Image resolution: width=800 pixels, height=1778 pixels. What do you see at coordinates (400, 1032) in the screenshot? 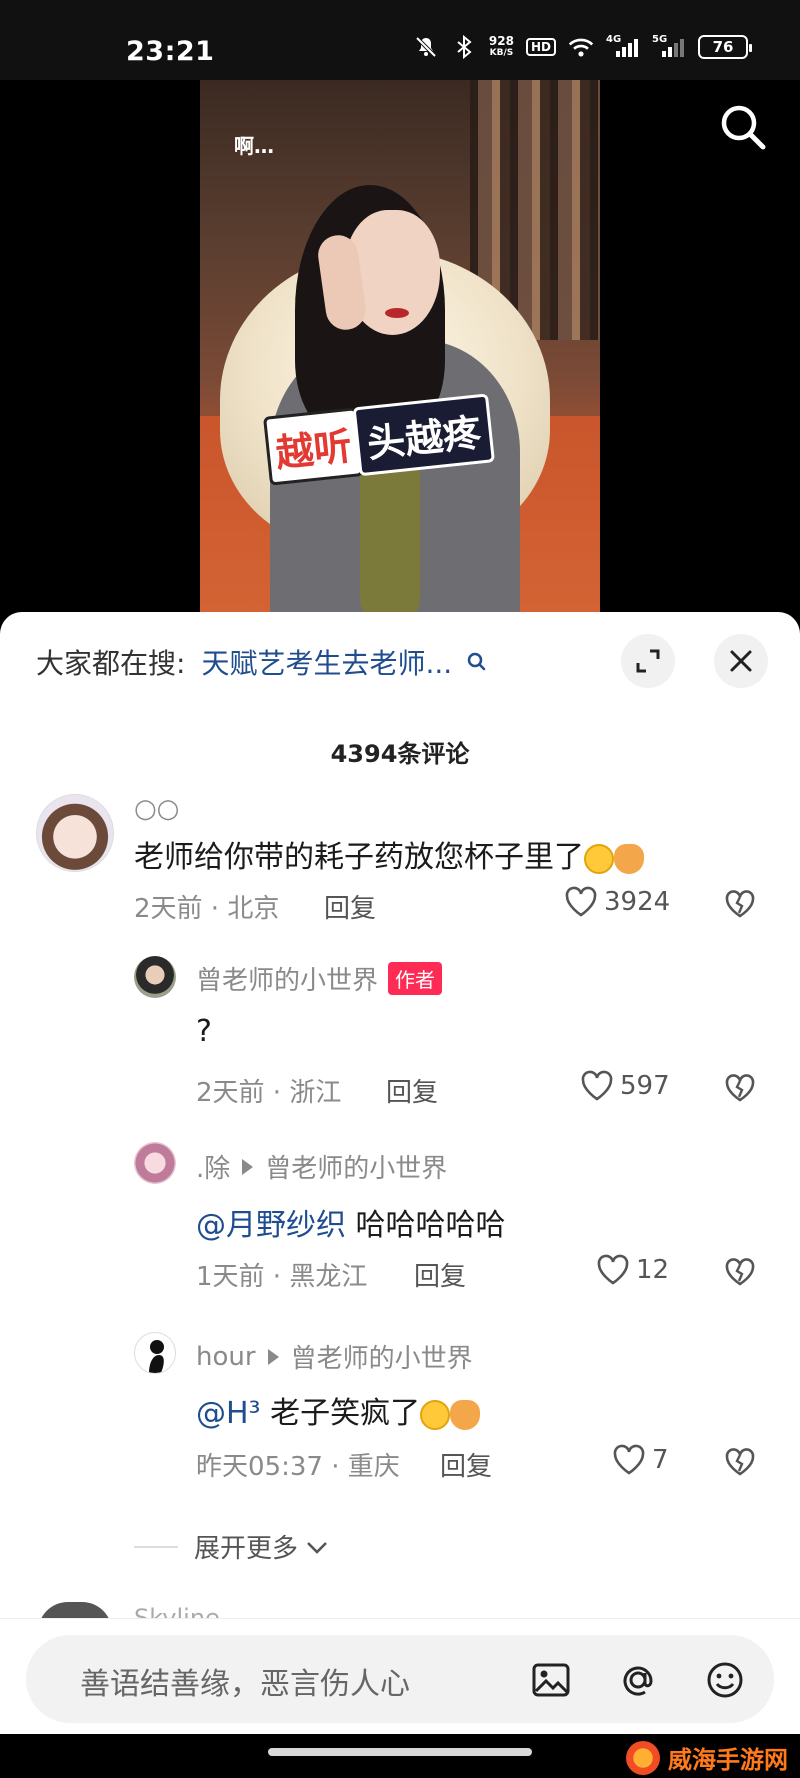
I see `reply-item: 曾老师的小世界 作者 ? 2天前 · 浙江 回复 597` at bounding box center [400, 1032].